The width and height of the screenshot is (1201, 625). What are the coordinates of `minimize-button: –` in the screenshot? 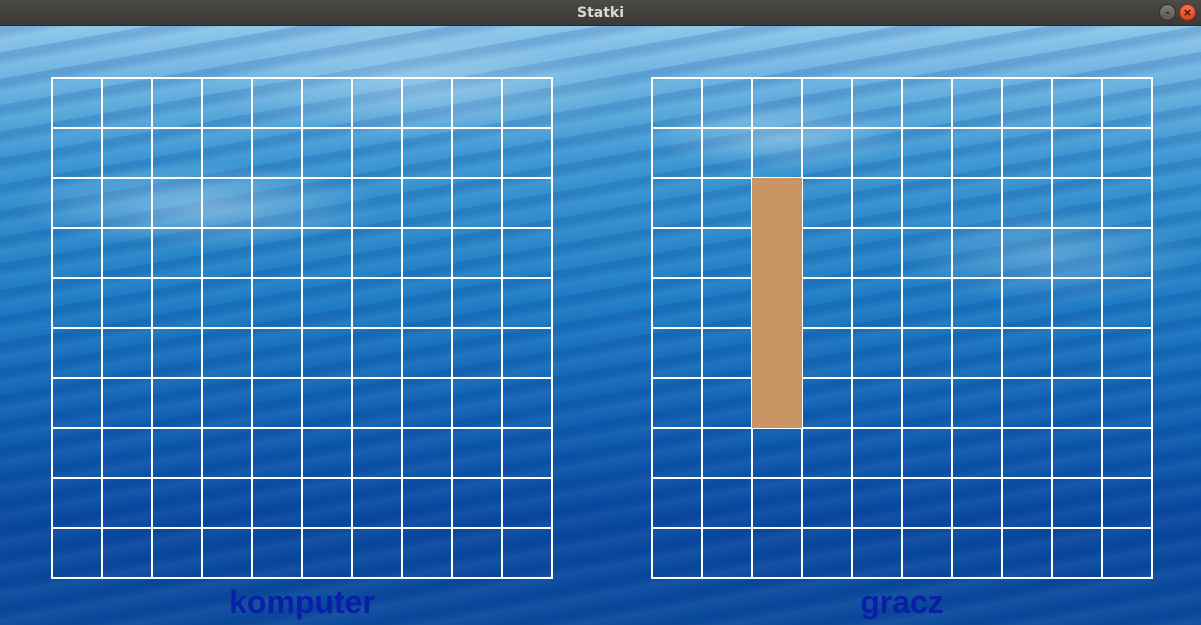 It's located at (1167, 12).